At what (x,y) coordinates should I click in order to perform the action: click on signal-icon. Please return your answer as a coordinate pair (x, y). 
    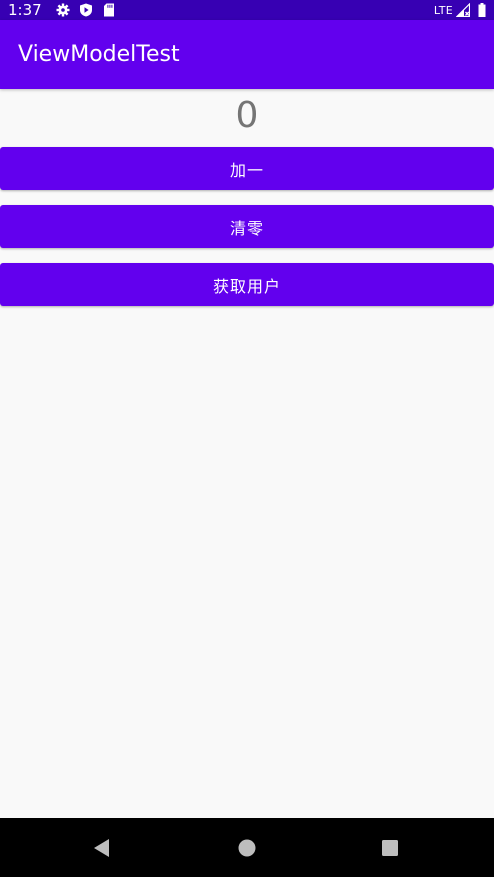
    Looking at the image, I should click on (463, 10).